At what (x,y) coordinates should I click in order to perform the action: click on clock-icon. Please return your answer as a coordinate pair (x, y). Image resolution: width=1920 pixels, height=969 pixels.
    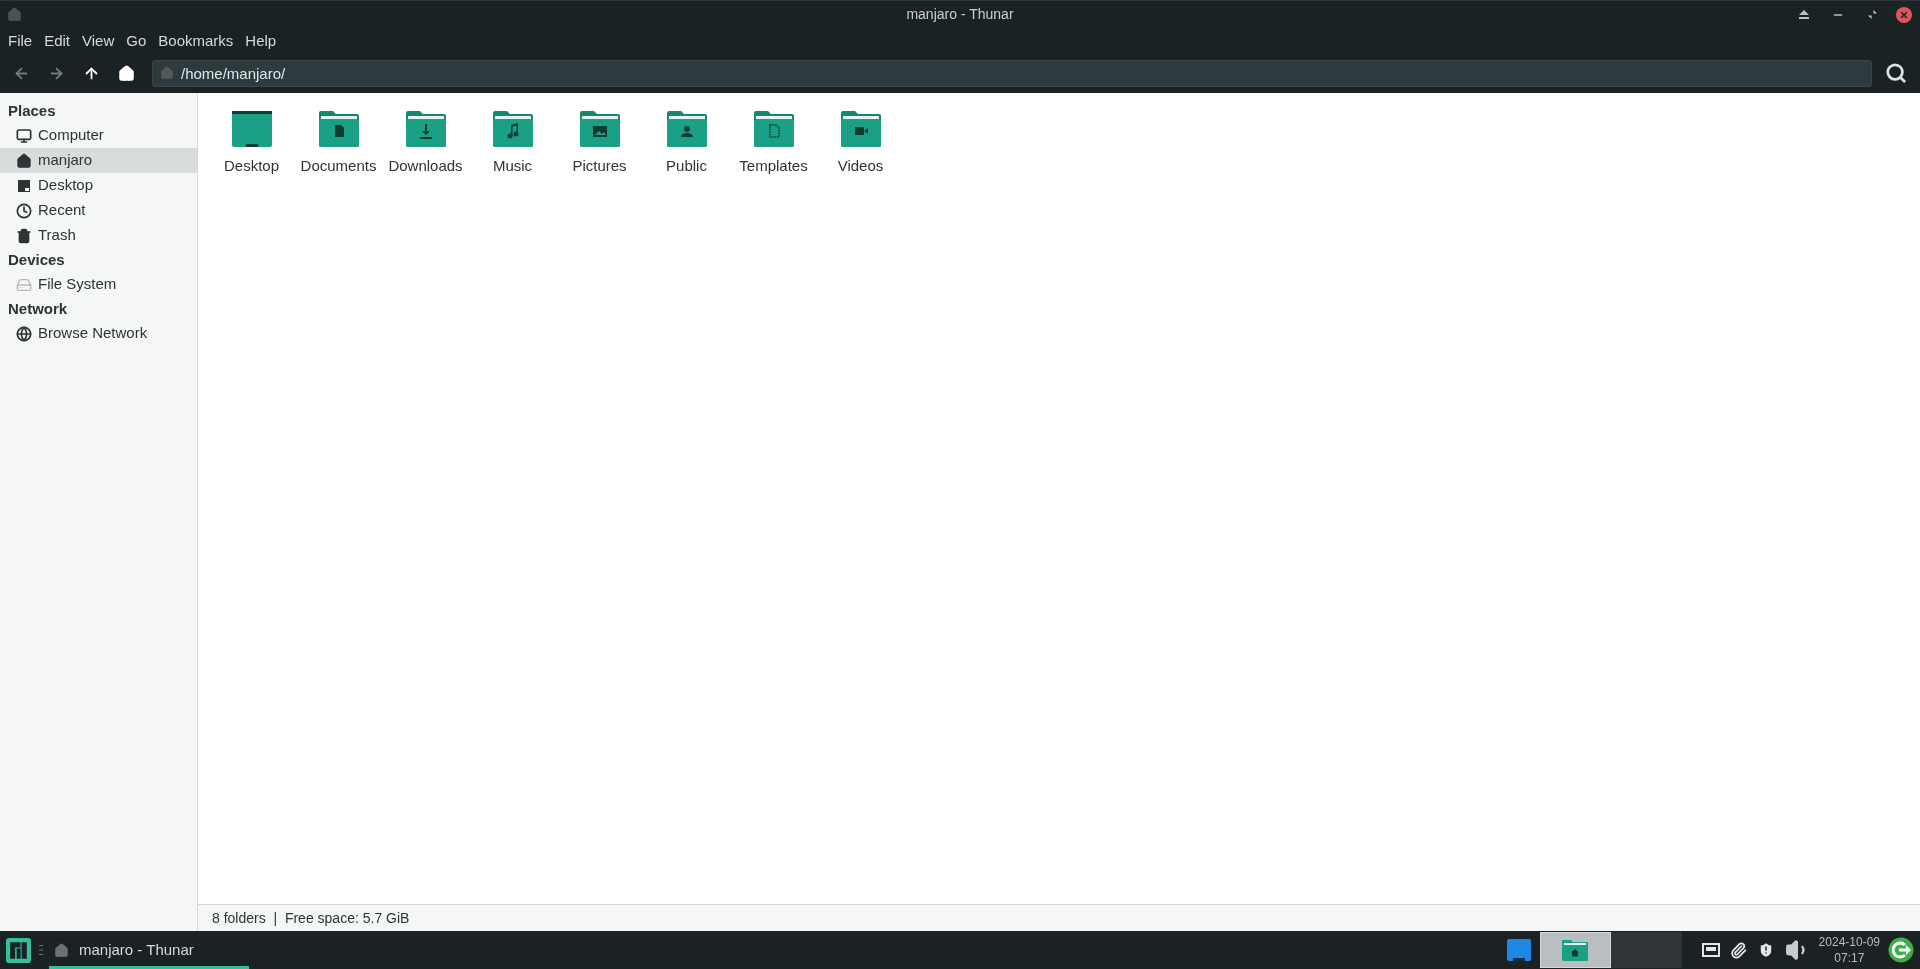
    Looking at the image, I should click on (24, 210).